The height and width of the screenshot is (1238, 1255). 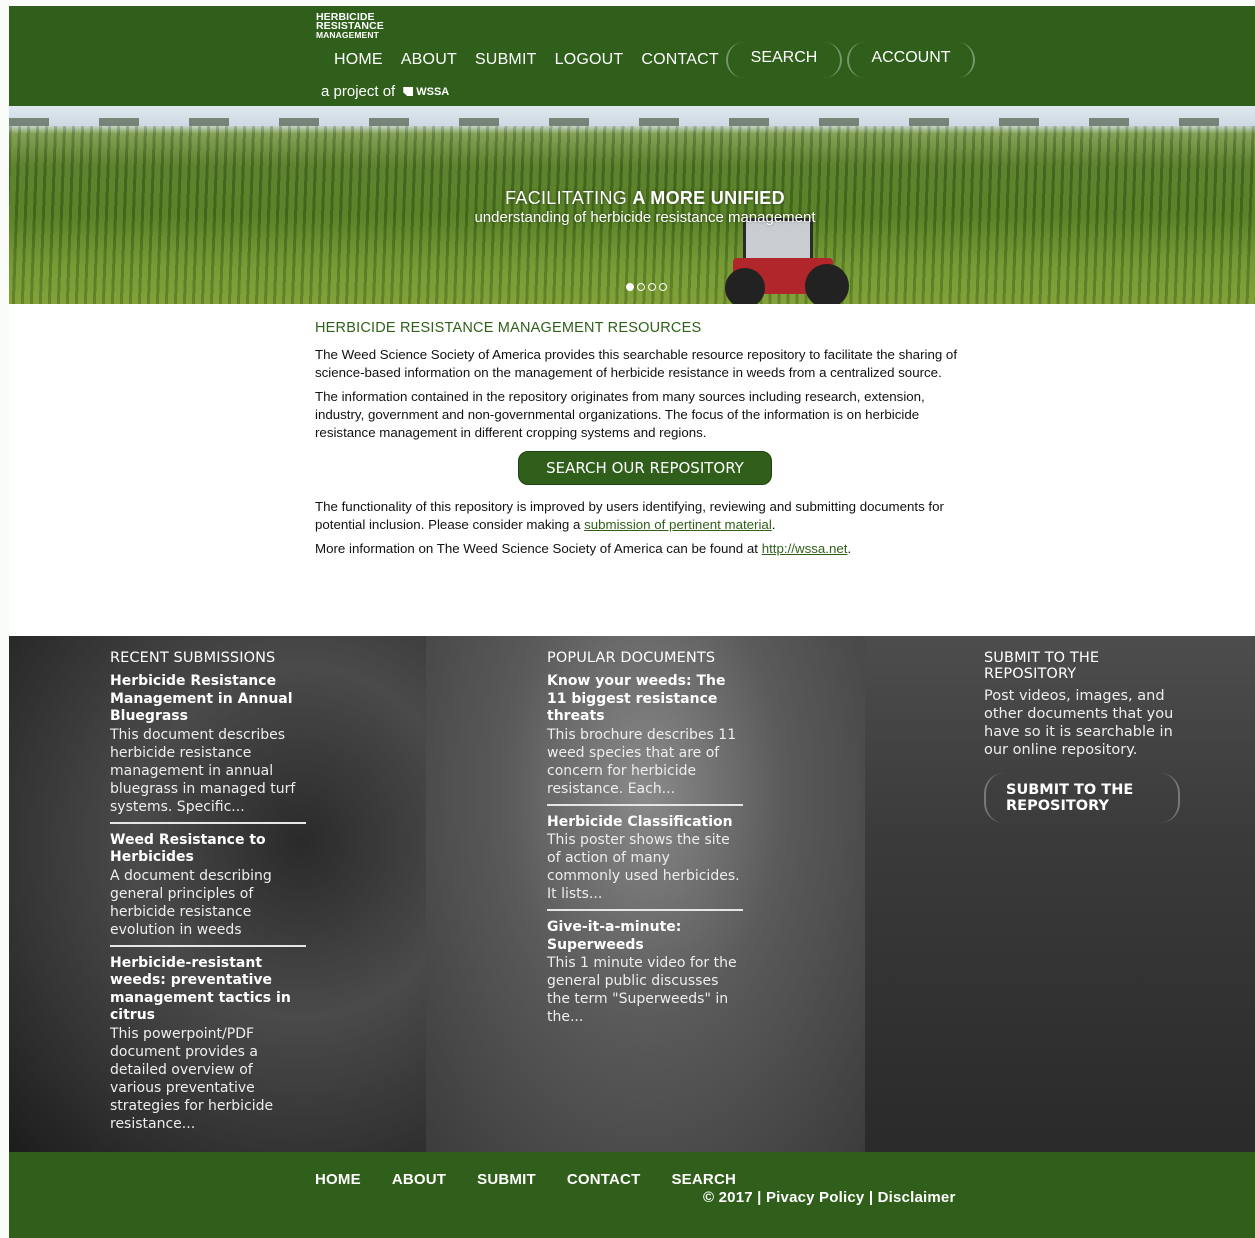 What do you see at coordinates (419, 1179) in the screenshot?
I see `footer-nav-about: ABOUT` at bounding box center [419, 1179].